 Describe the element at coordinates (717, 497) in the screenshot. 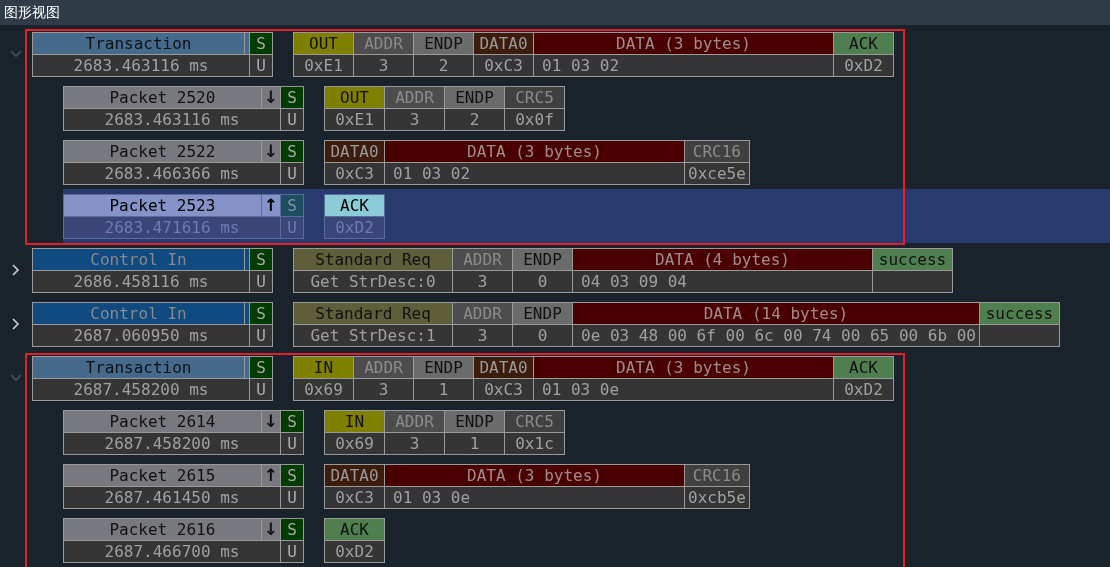

I see `field-value: 0xcb5e` at that location.